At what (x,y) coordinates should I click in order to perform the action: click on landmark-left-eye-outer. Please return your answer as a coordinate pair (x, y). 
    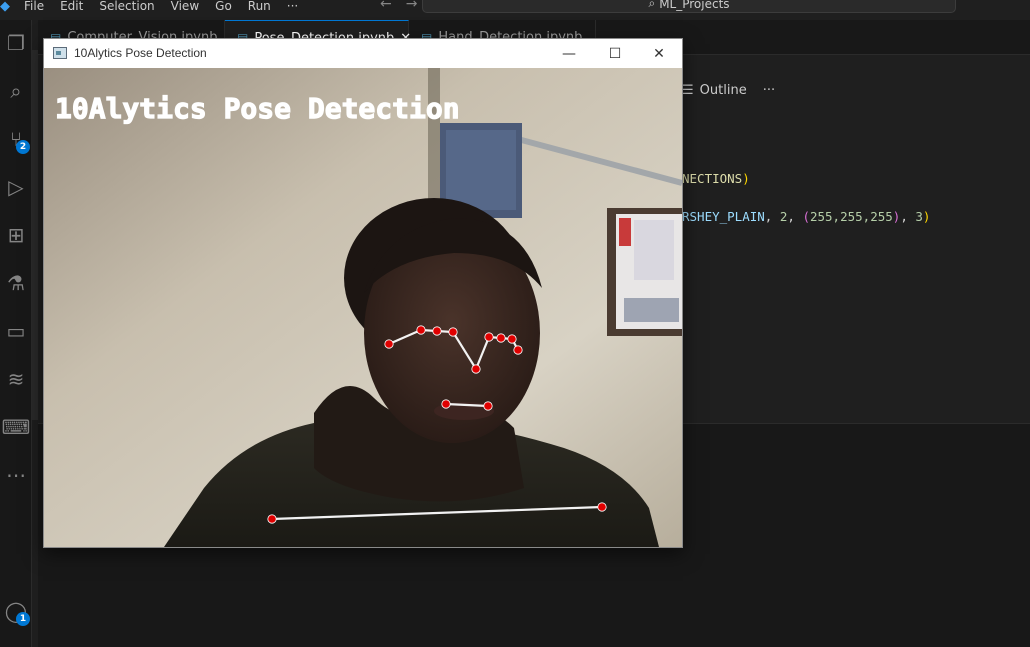
    Looking at the image, I should click on (512, 339).